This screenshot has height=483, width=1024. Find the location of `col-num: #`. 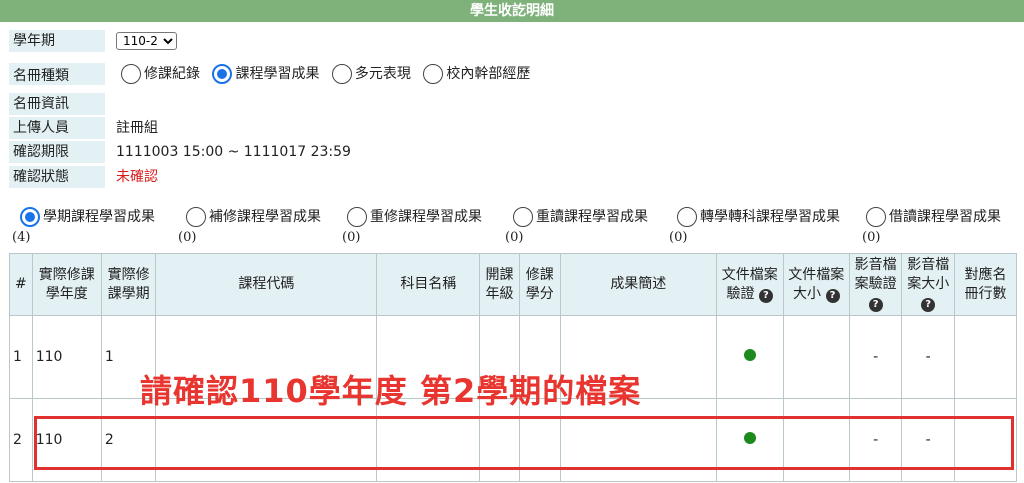

col-num: # is located at coordinates (21, 284).